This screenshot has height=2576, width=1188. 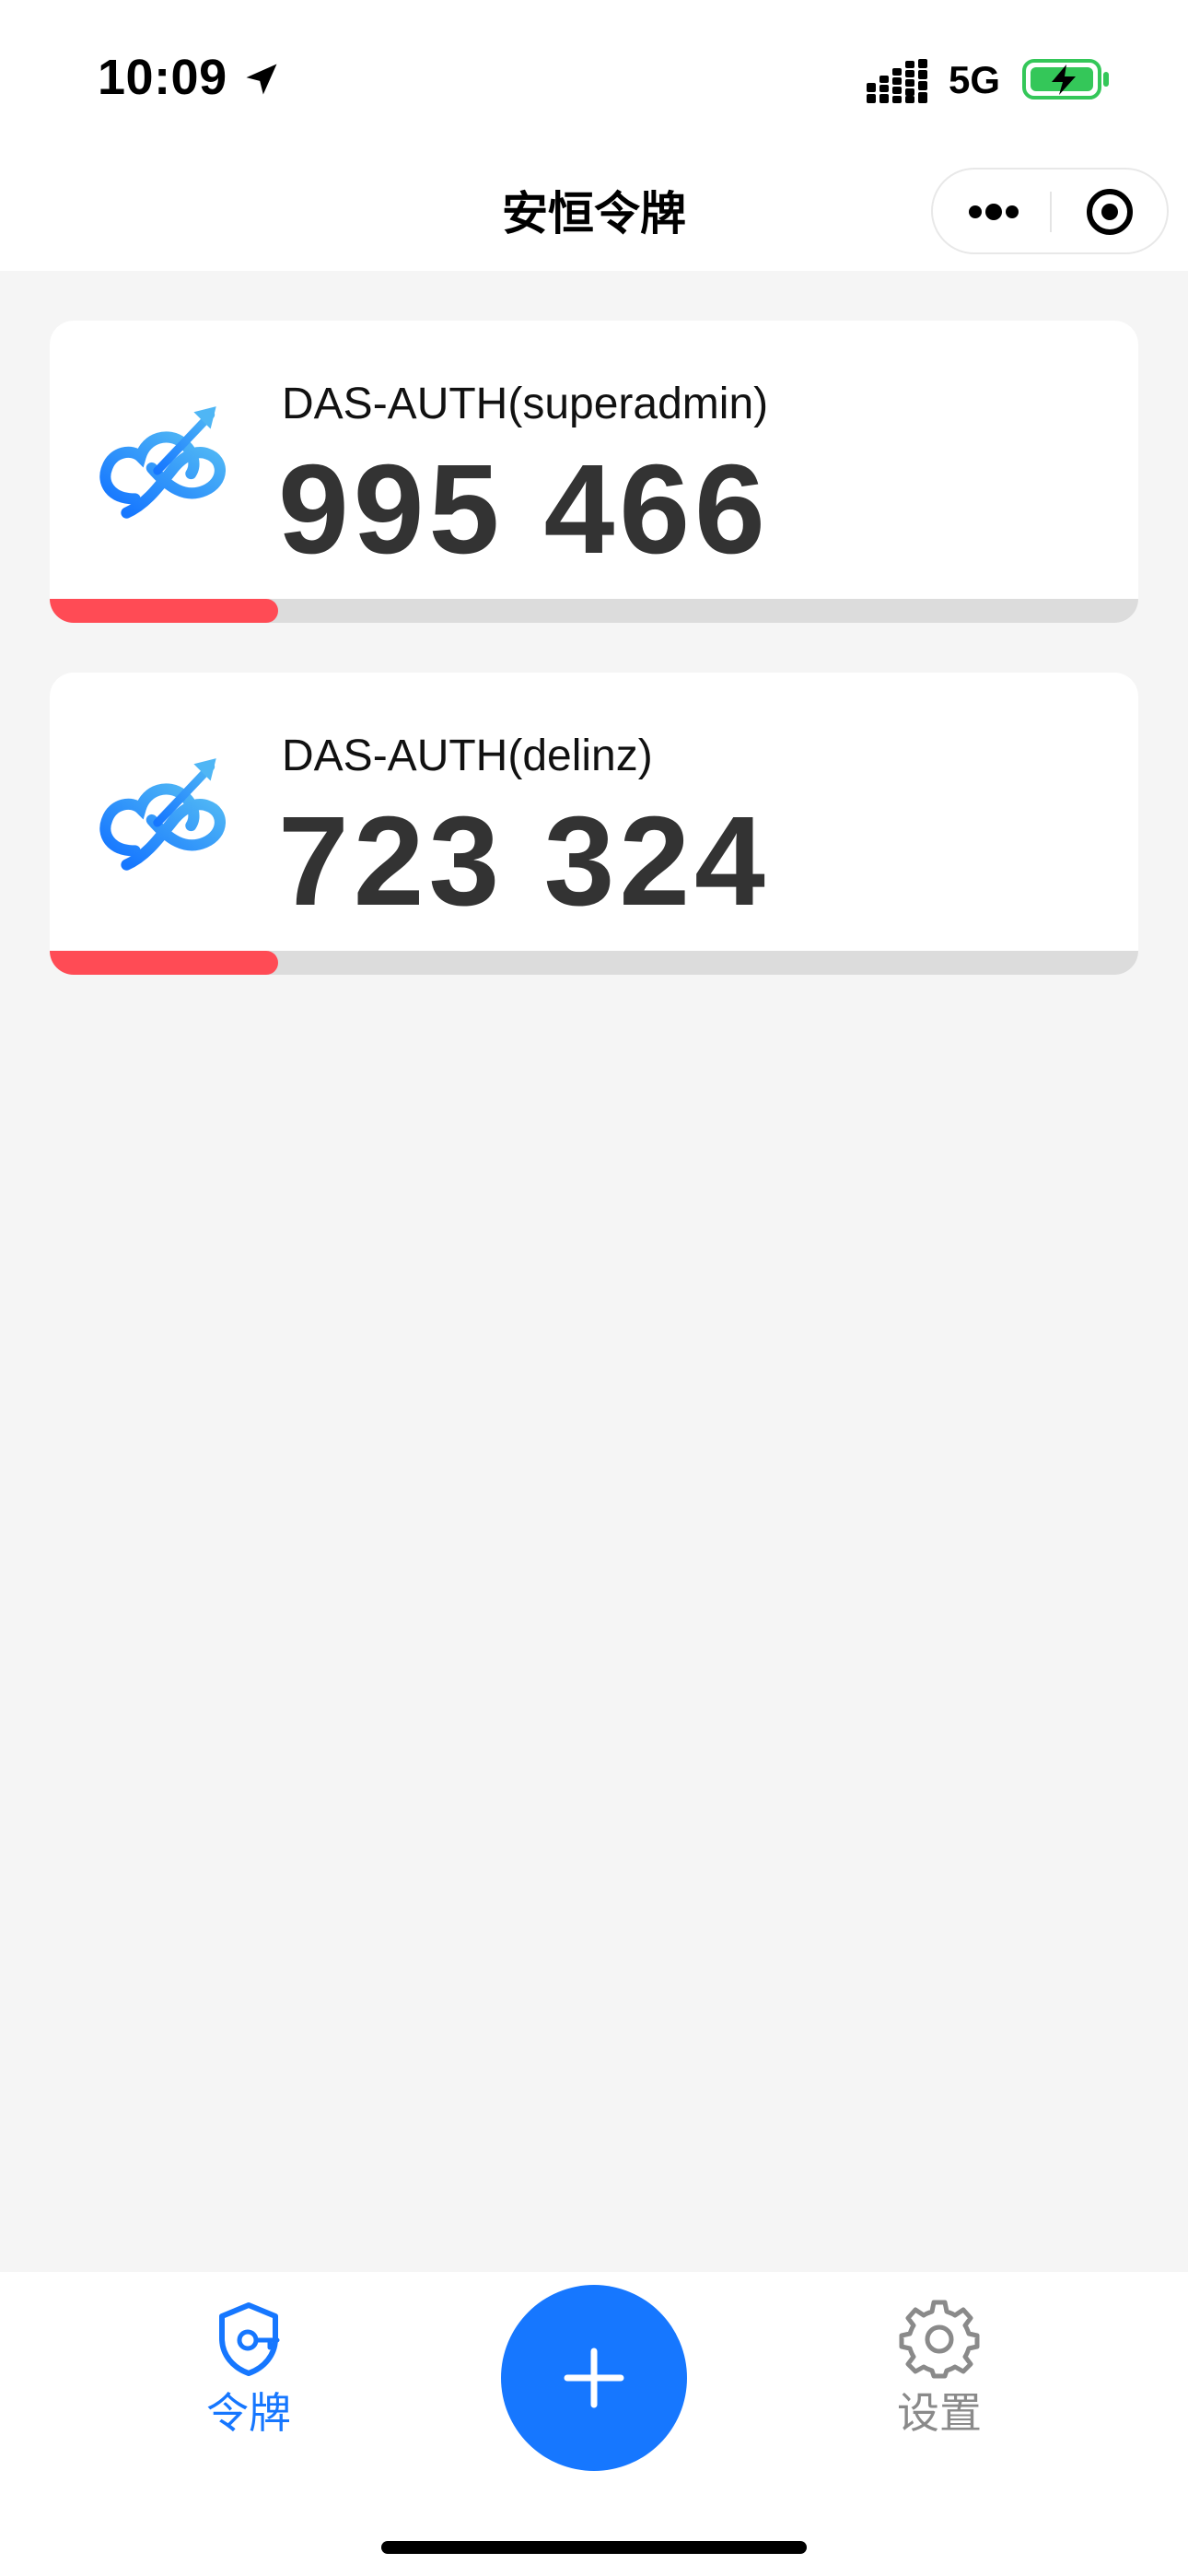 What do you see at coordinates (249, 2413) in the screenshot?
I see `tab-tokens-label: 令牌` at bounding box center [249, 2413].